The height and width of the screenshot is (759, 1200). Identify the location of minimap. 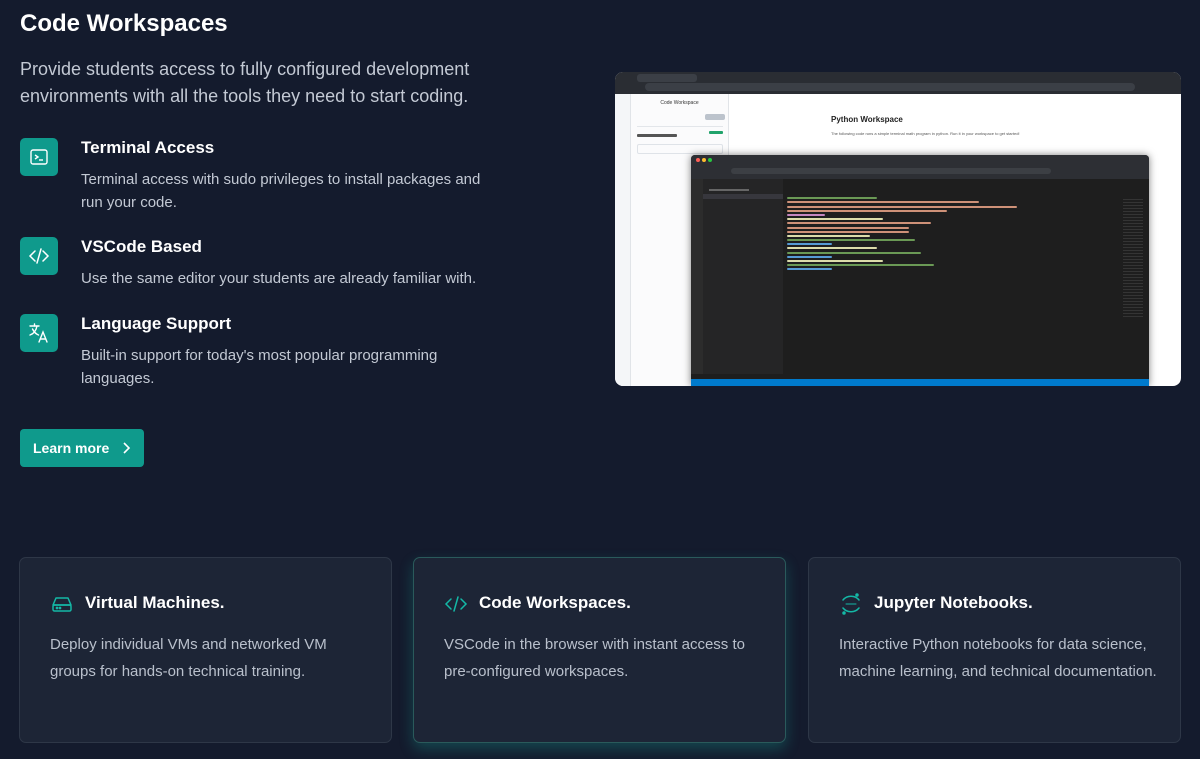
(1133, 259).